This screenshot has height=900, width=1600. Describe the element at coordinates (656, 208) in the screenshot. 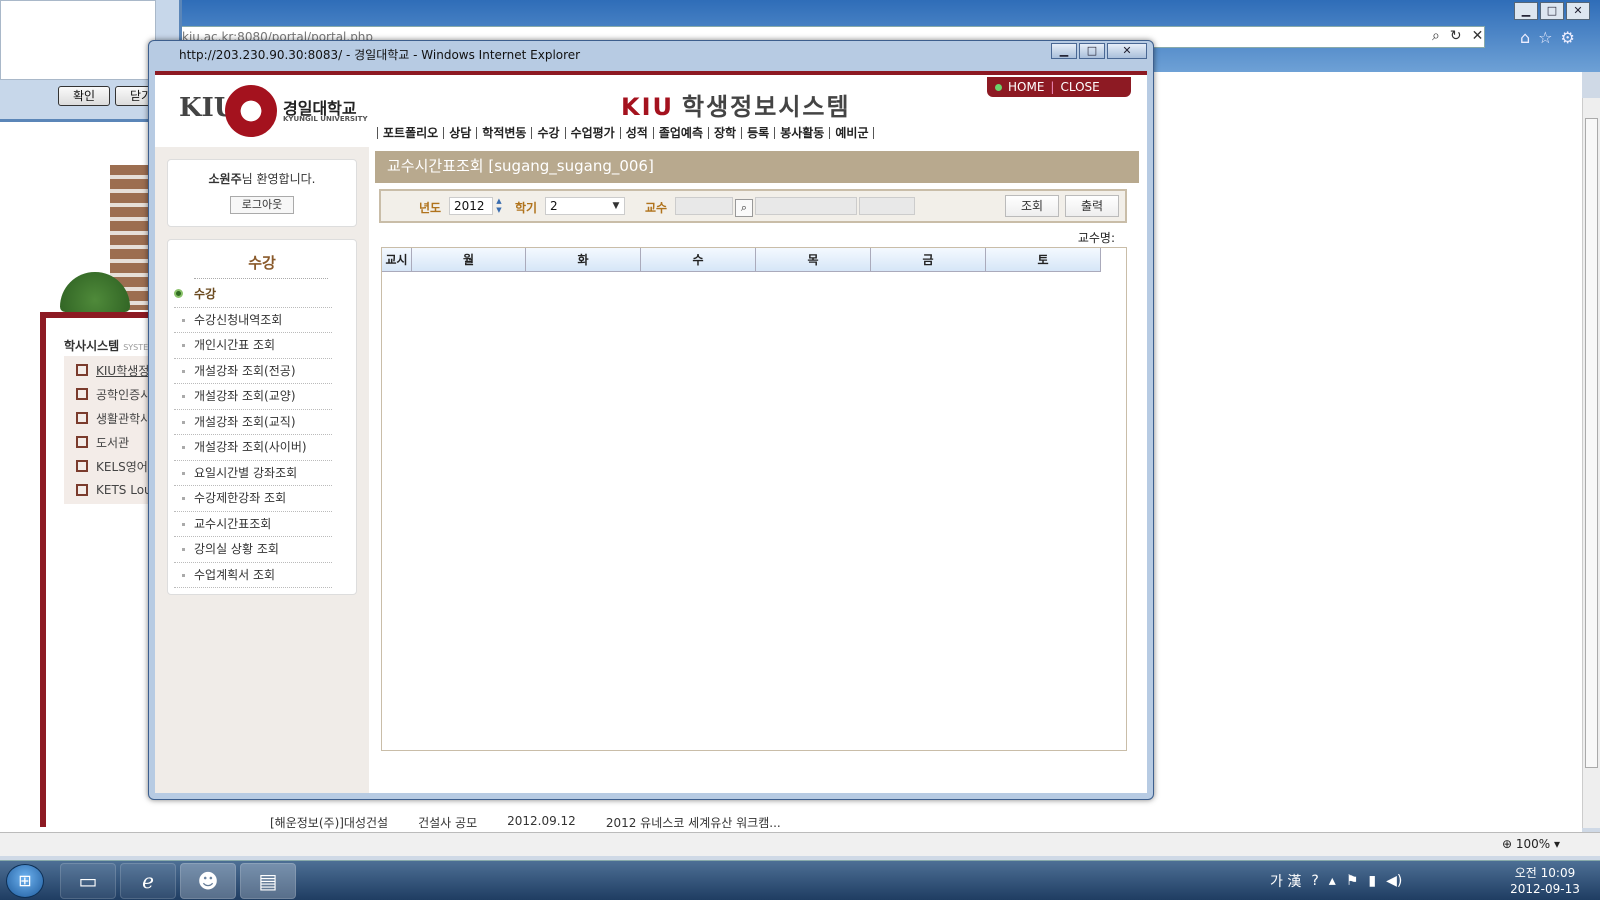

I see `professor-label: 교수` at that location.